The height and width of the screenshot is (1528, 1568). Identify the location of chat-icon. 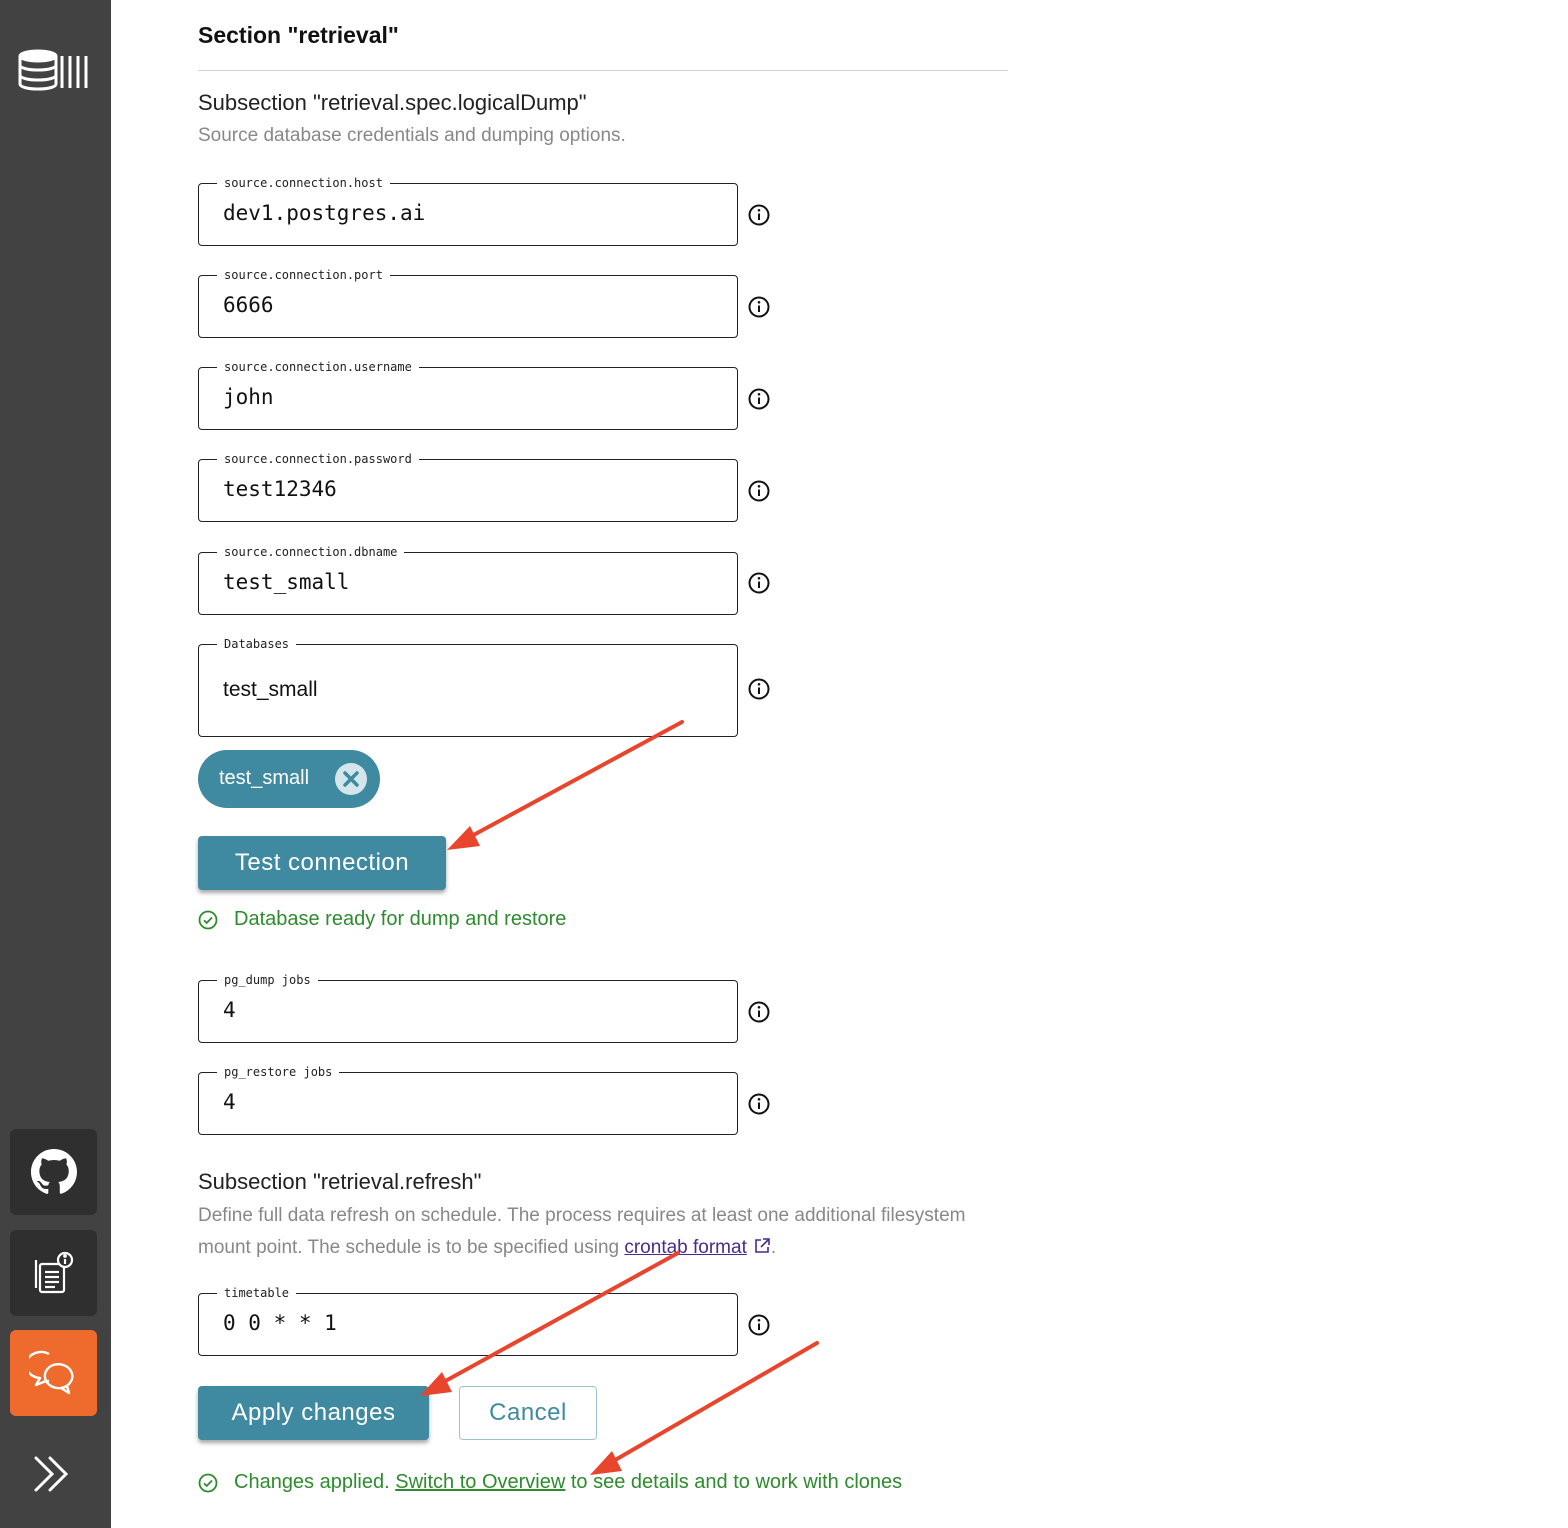
(51, 1372).